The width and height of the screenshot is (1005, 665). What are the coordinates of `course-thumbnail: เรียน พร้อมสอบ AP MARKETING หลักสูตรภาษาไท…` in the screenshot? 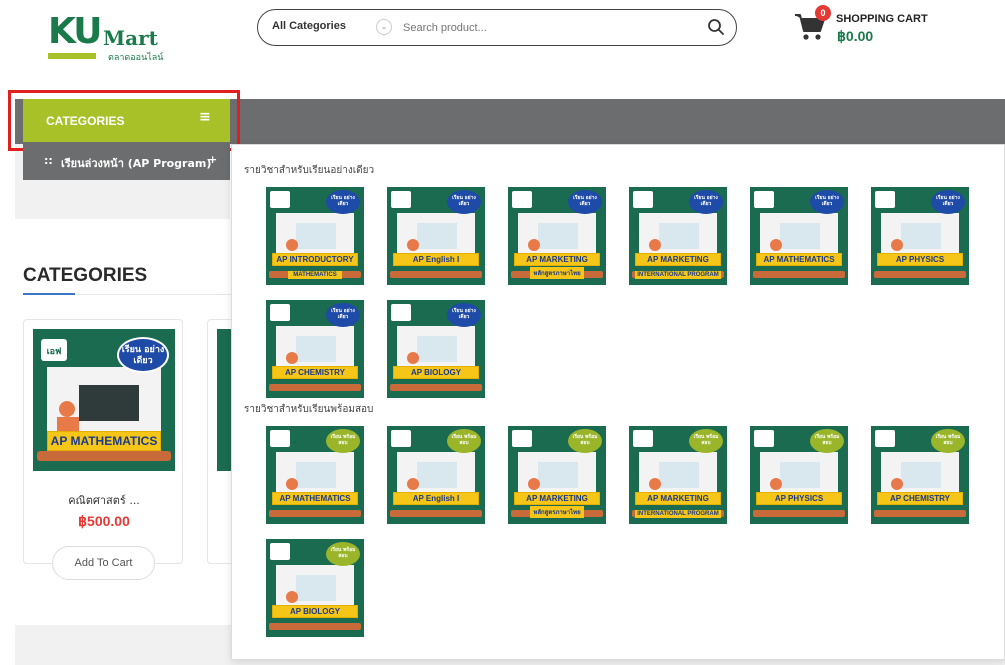 It's located at (557, 475).